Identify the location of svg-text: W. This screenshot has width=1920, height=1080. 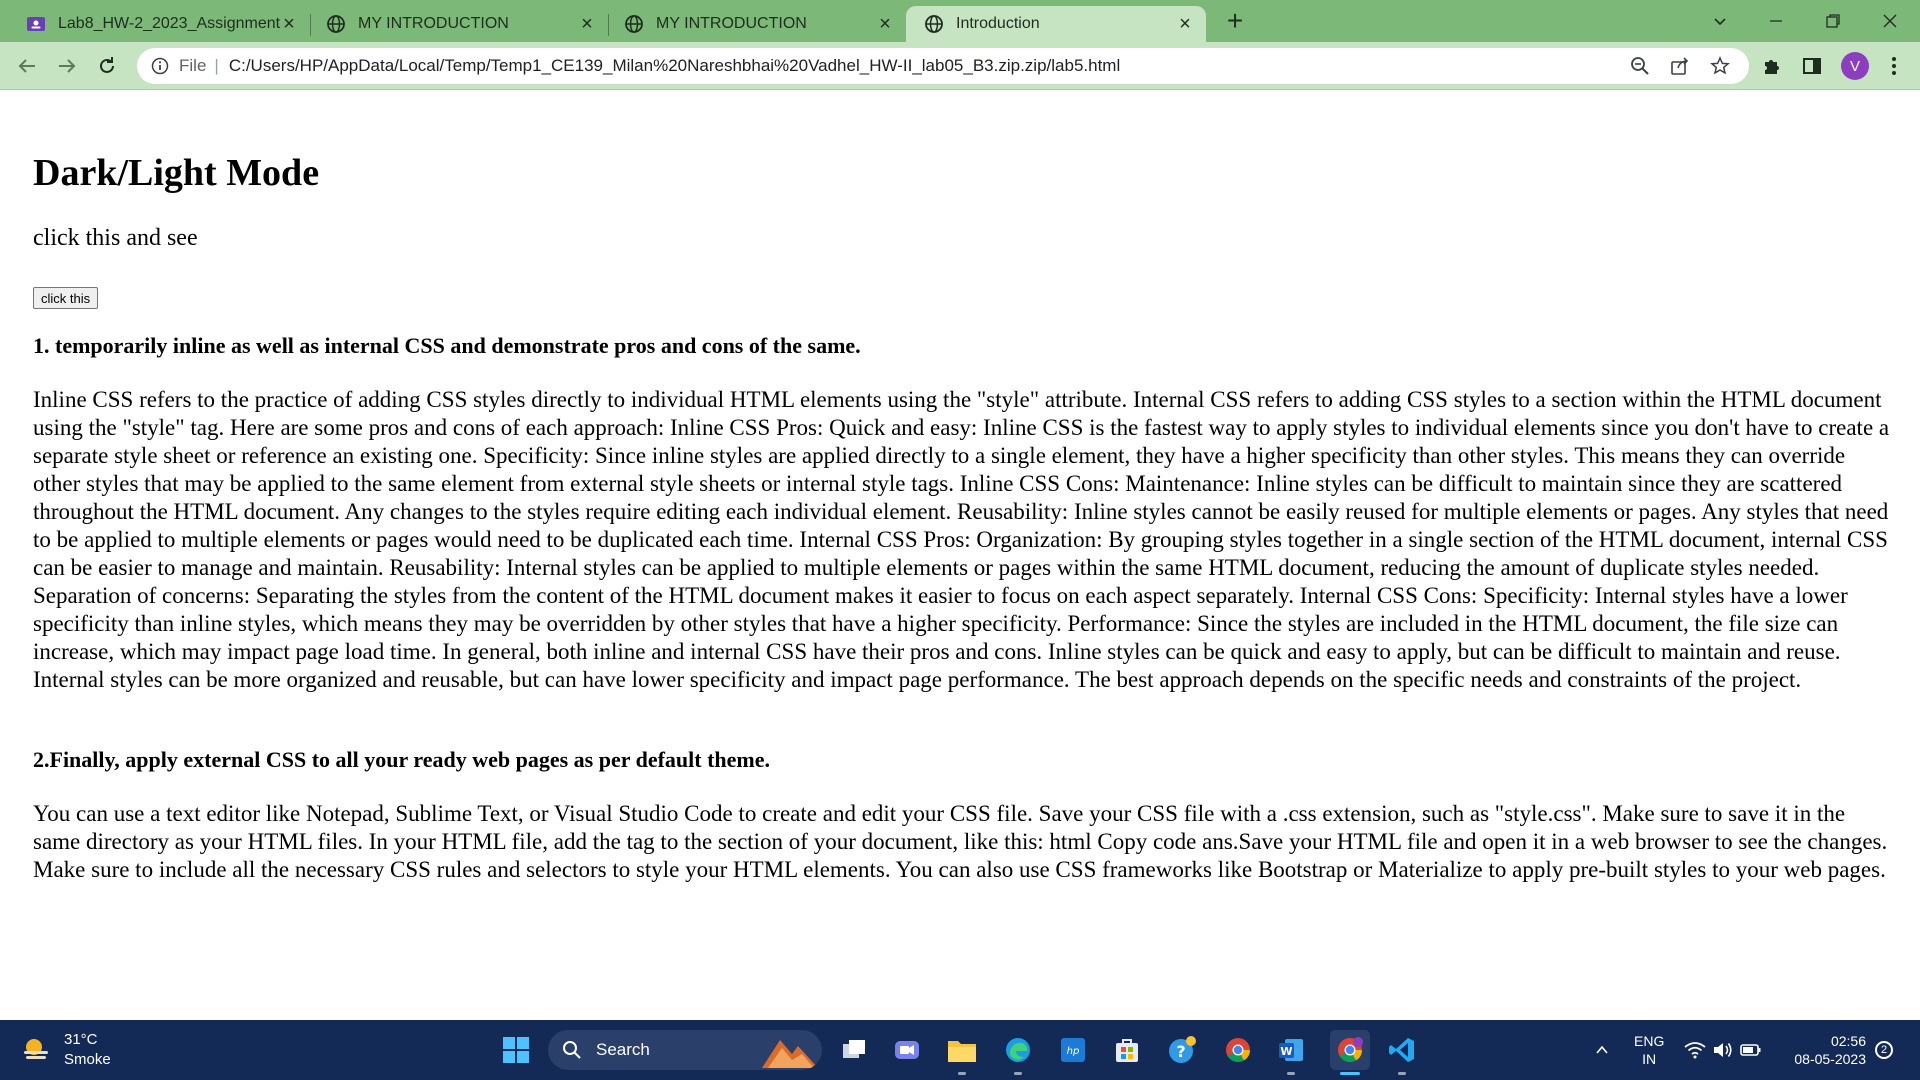
(1286, 1051).